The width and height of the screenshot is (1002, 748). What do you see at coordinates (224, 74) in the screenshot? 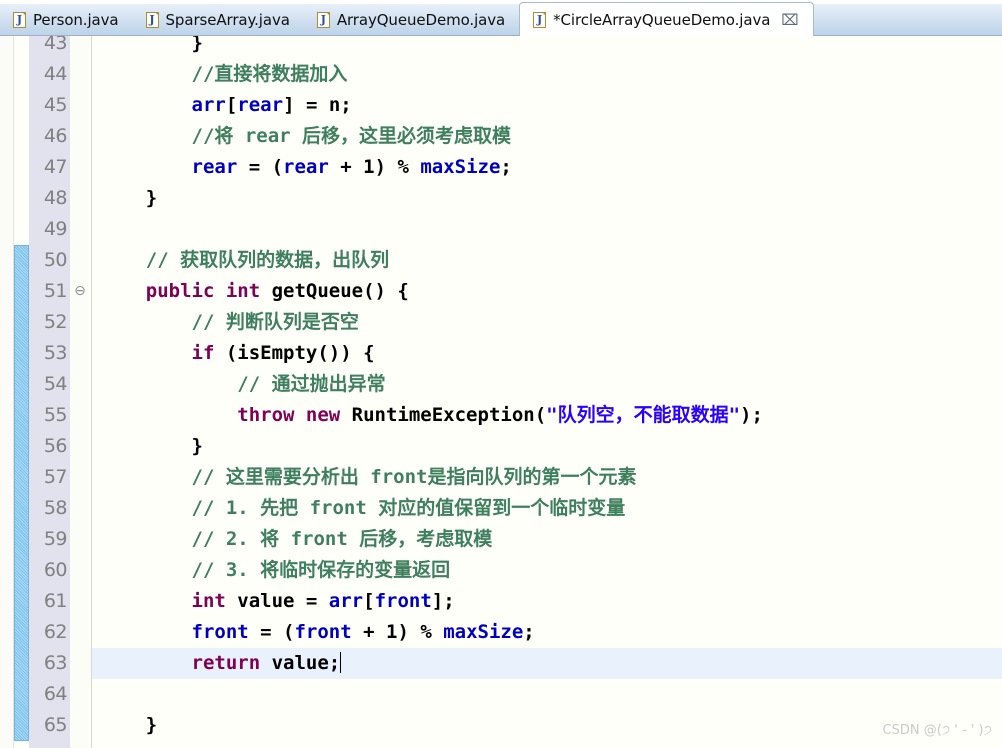
I see `token-com: //直接将数据加入` at bounding box center [224, 74].